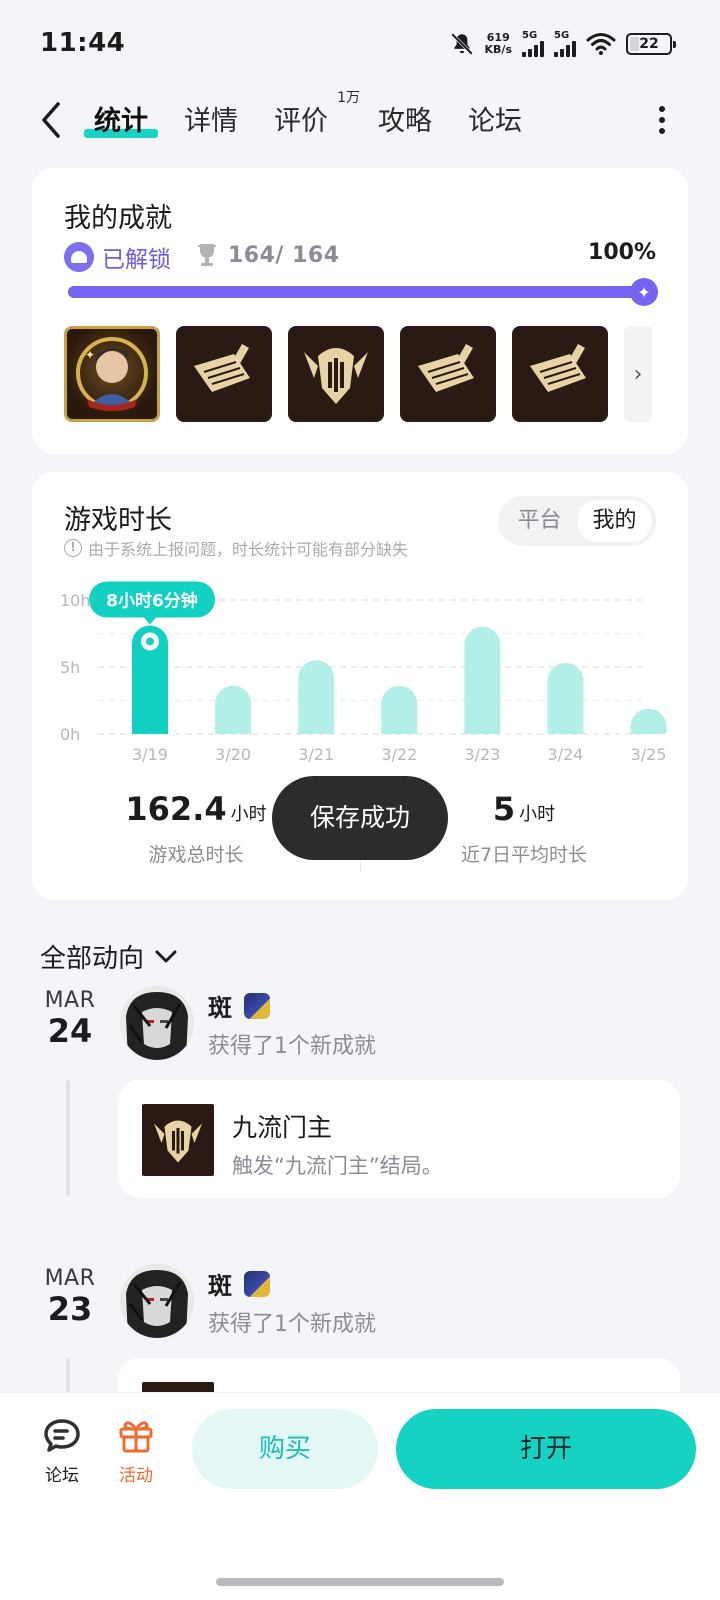 The height and width of the screenshot is (1600, 720). I want to click on feed-filter: 全部动向, so click(109, 956).